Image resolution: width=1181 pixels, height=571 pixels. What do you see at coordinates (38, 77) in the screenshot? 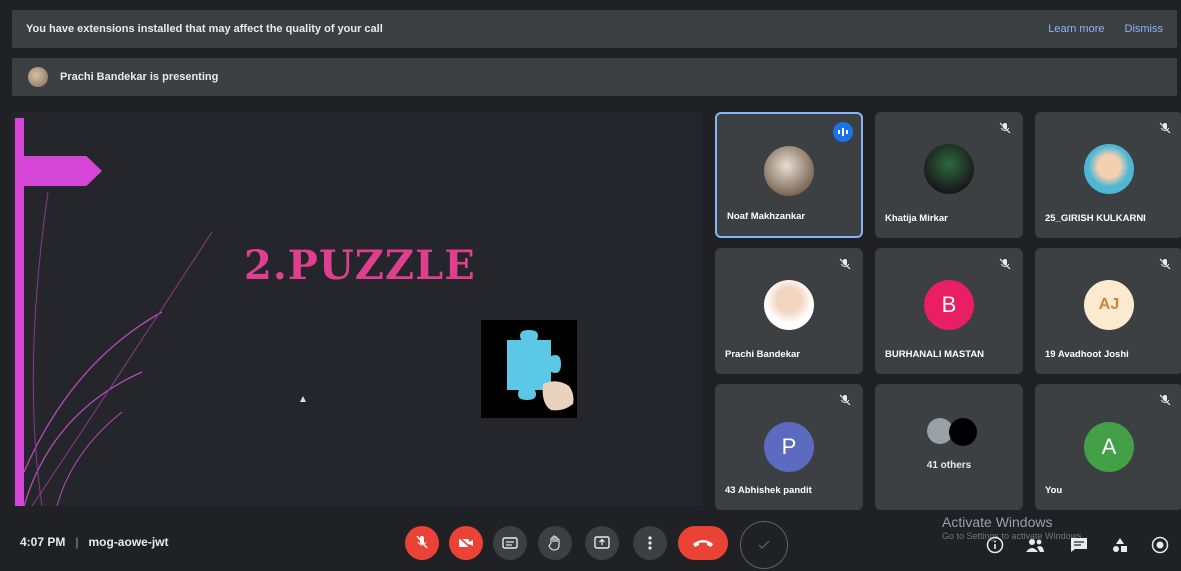
I see `presenter-avatar` at bounding box center [38, 77].